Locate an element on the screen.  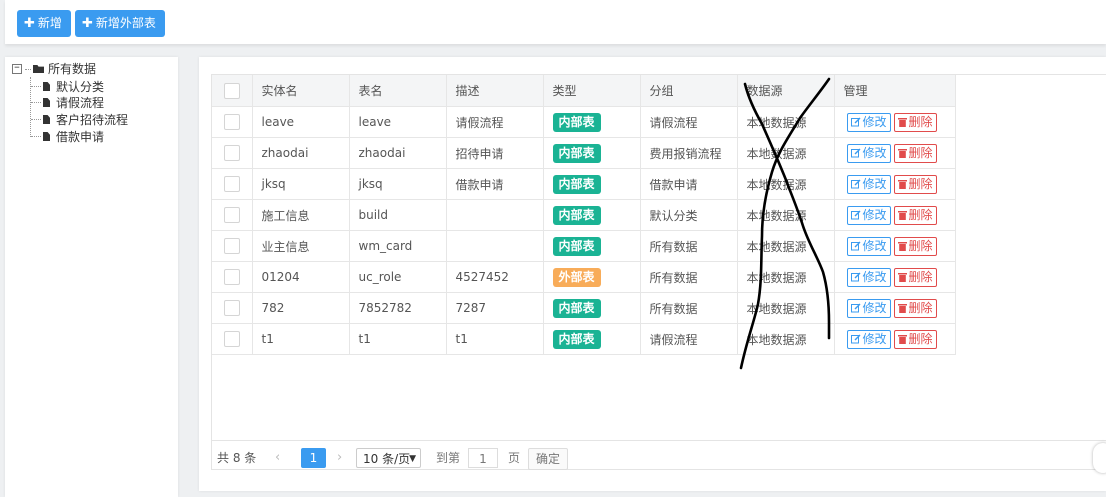
toolbar: ✚ 新增 ✚ 新增外部表 is located at coordinates (555, 22).